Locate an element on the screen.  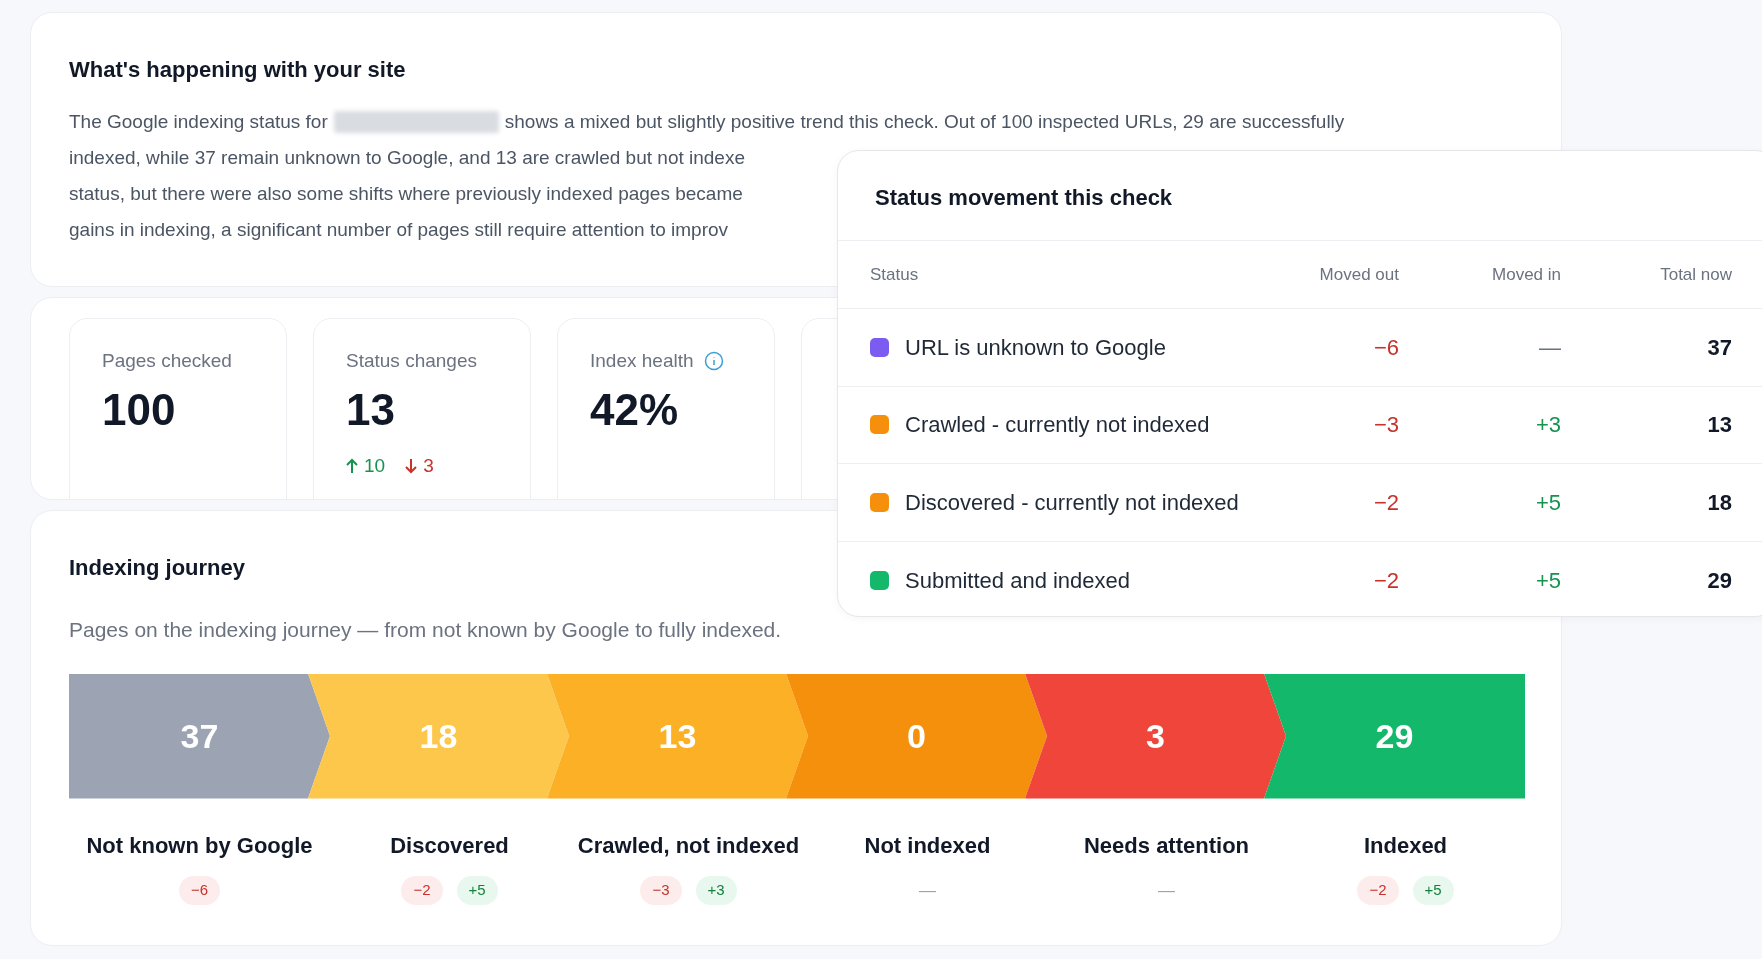
stage-label: Needs attention is located at coordinates (1166, 845).